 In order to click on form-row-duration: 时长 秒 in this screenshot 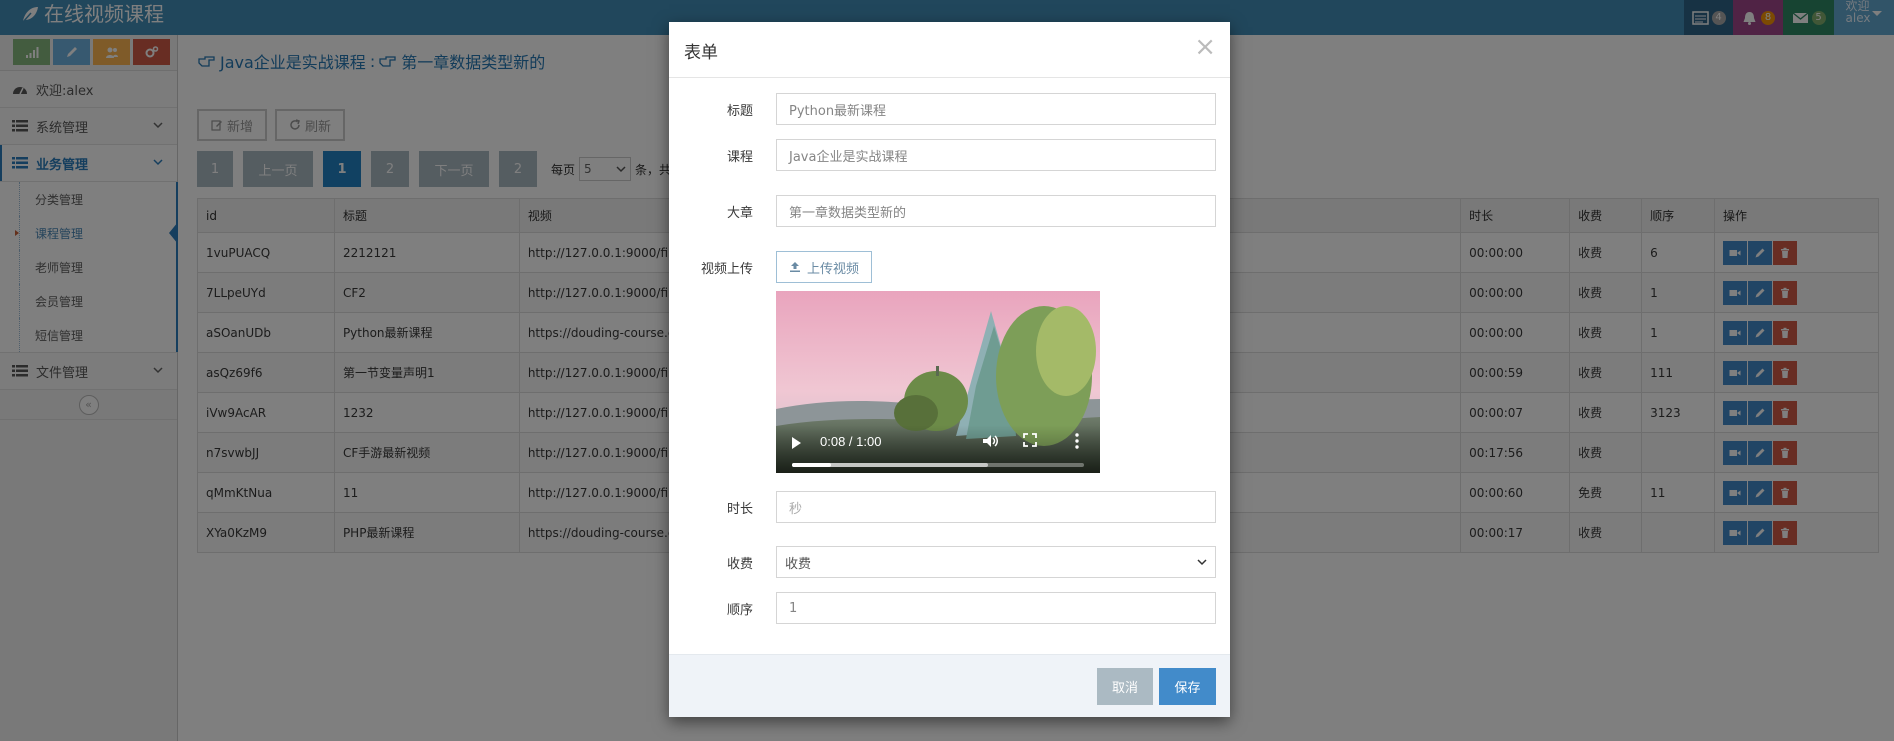, I will do `click(949, 507)`.